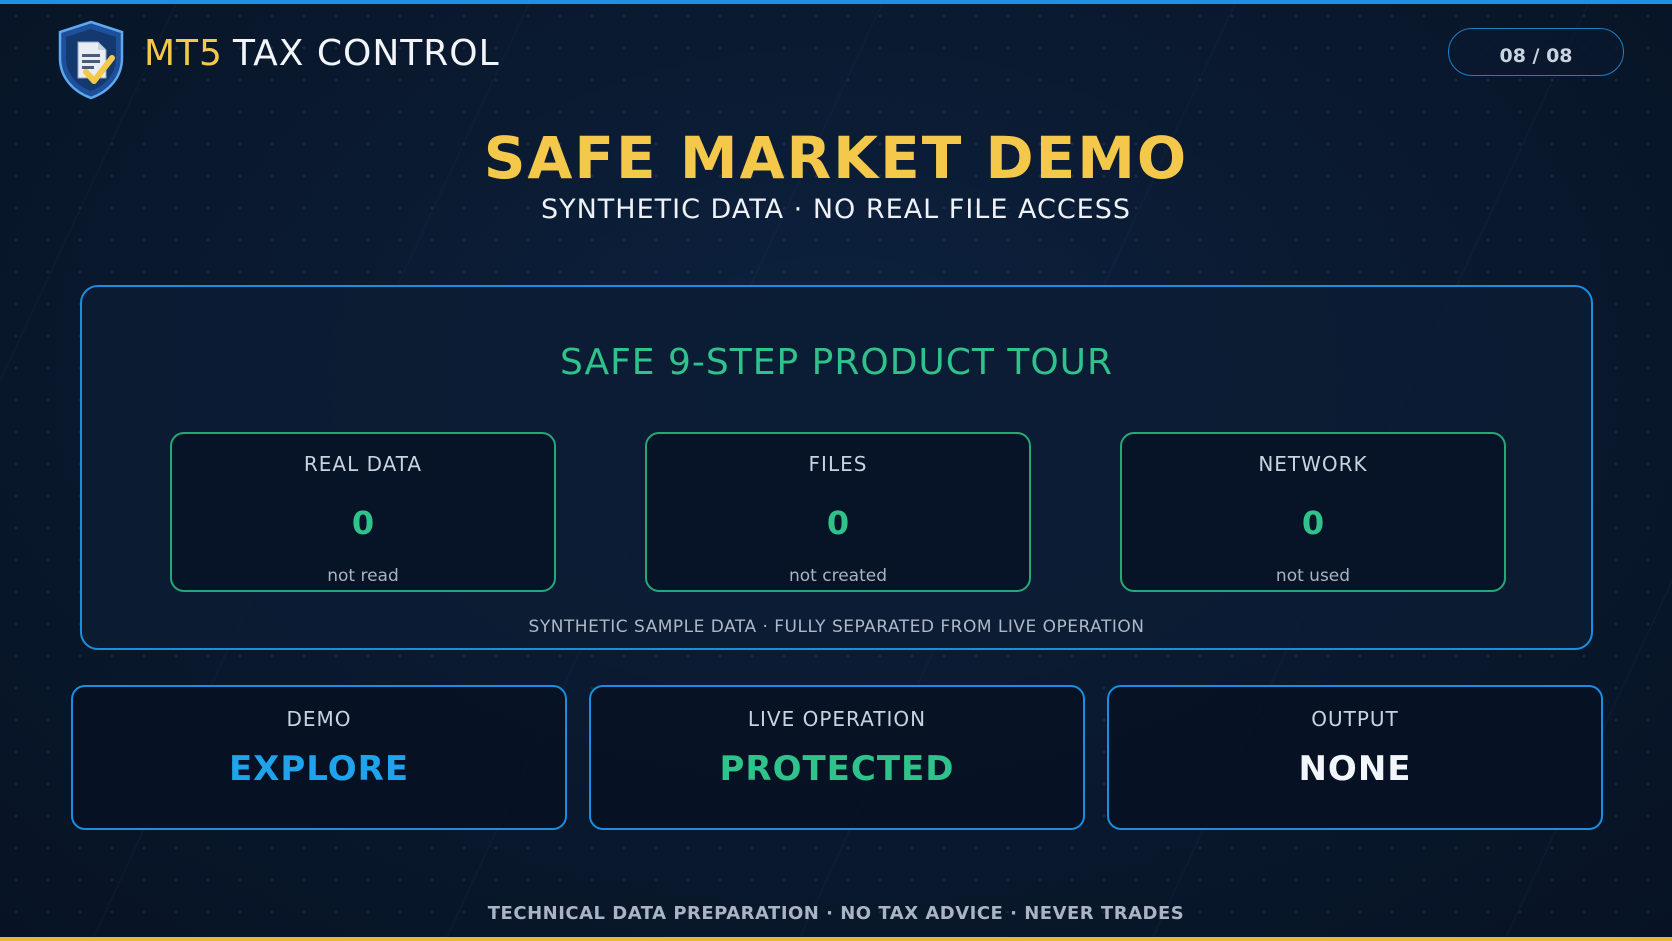 This screenshot has width=1672, height=941. I want to click on metric-card-files: FILES 0 not created, so click(838, 512).